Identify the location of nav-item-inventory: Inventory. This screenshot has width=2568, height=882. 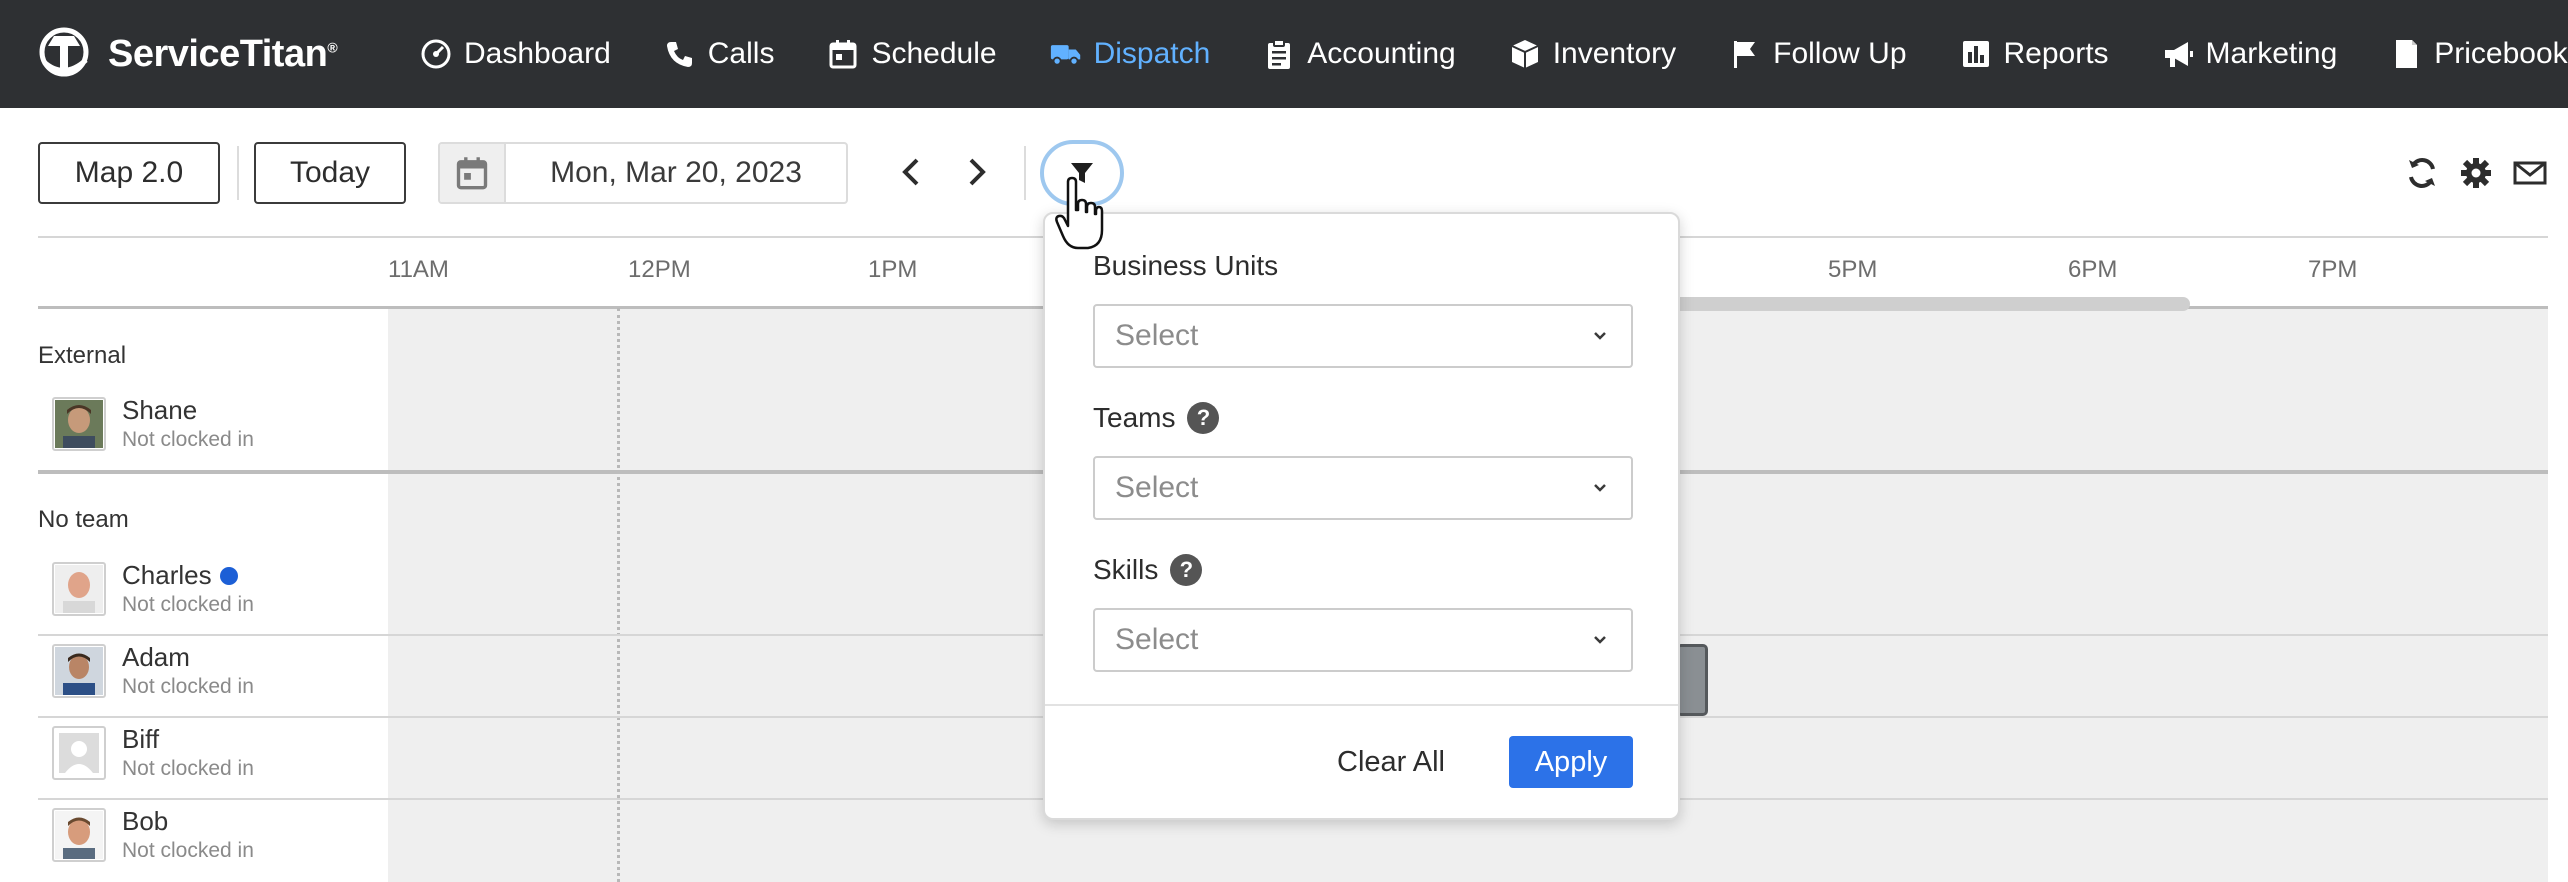
(1592, 54).